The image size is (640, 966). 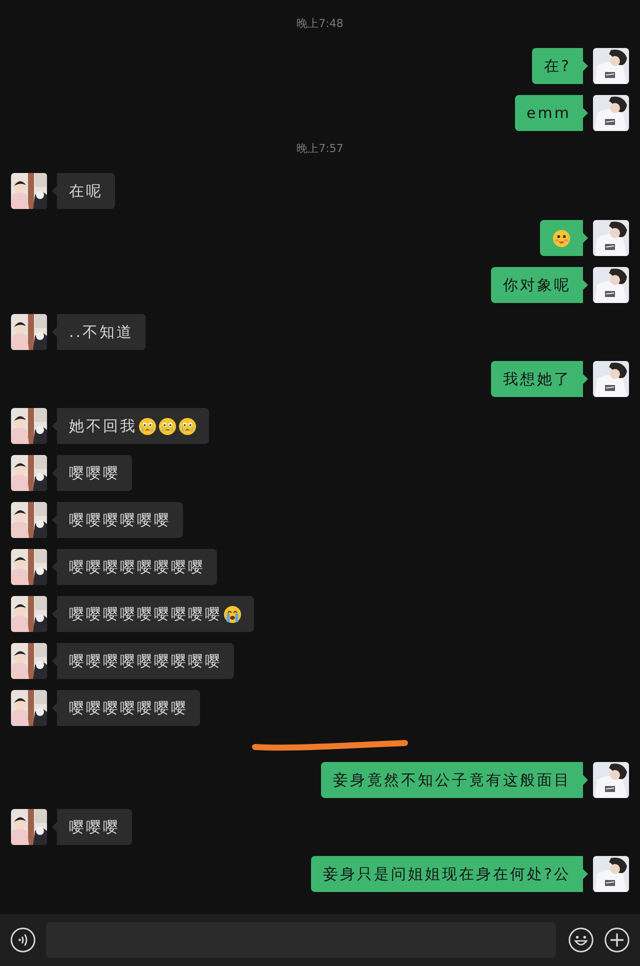 I want to click on timestamp: 晚上7:48, so click(x=320, y=24).